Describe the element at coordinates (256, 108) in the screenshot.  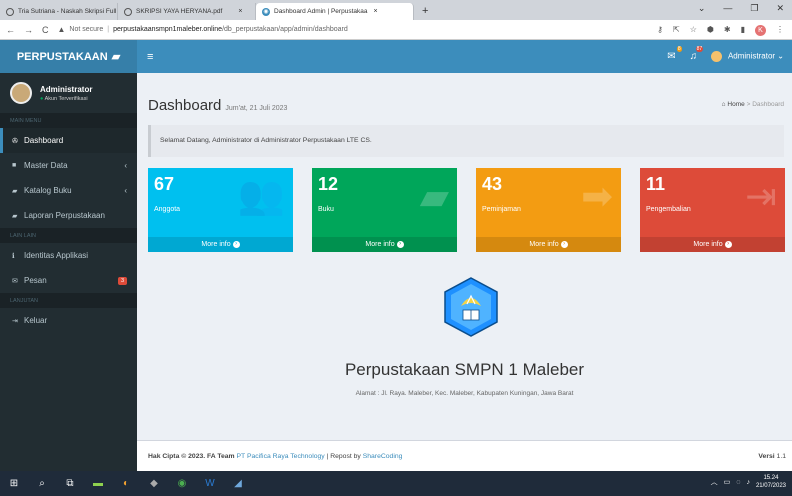
I see `page-date: Jum'at, 21 Juli 2023` at that location.